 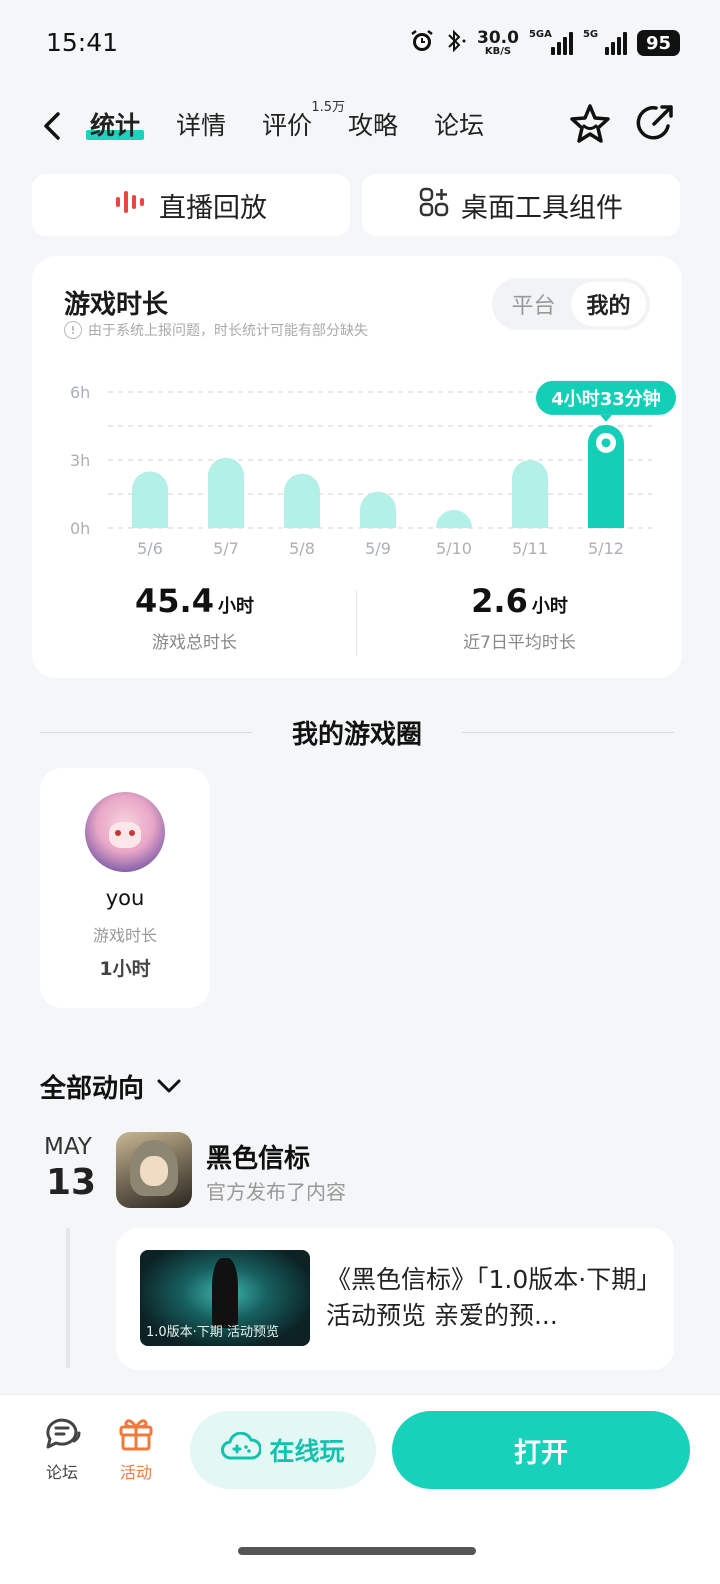 I want to click on friend-card: you 游戏时长 1小时, so click(x=125, y=888).